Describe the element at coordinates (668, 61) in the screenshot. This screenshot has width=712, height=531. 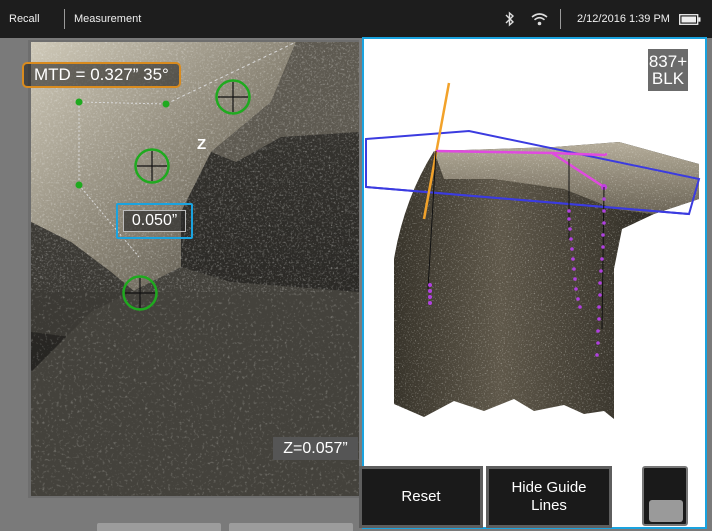
I see `tip-badge-line1: 837+` at that location.